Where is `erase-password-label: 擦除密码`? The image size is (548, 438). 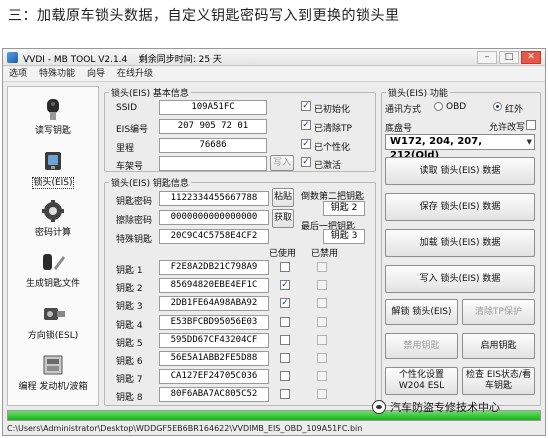
erase-password-label: 擦除密码 is located at coordinates (134, 221).